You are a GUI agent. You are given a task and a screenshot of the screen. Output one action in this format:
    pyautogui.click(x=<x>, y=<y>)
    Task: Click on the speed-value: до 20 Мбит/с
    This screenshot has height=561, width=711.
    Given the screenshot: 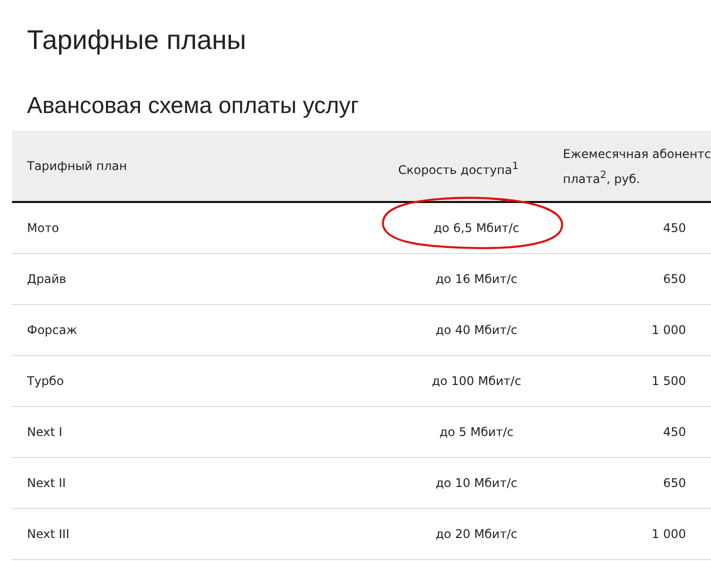 What is the action you would take?
    pyautogui.click(x=477, y=534)
    